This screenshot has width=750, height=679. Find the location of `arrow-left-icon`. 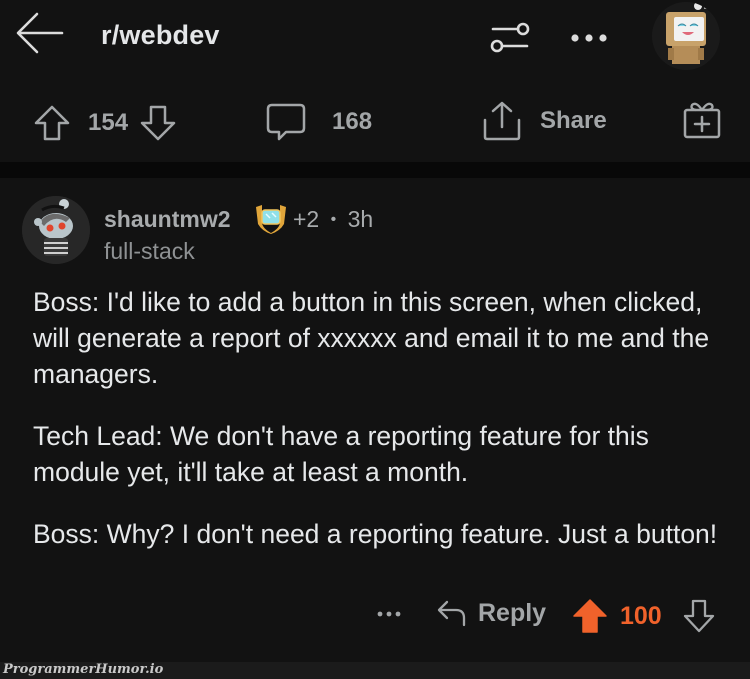

arrow-left-icon is located at coordinates (40, 33).